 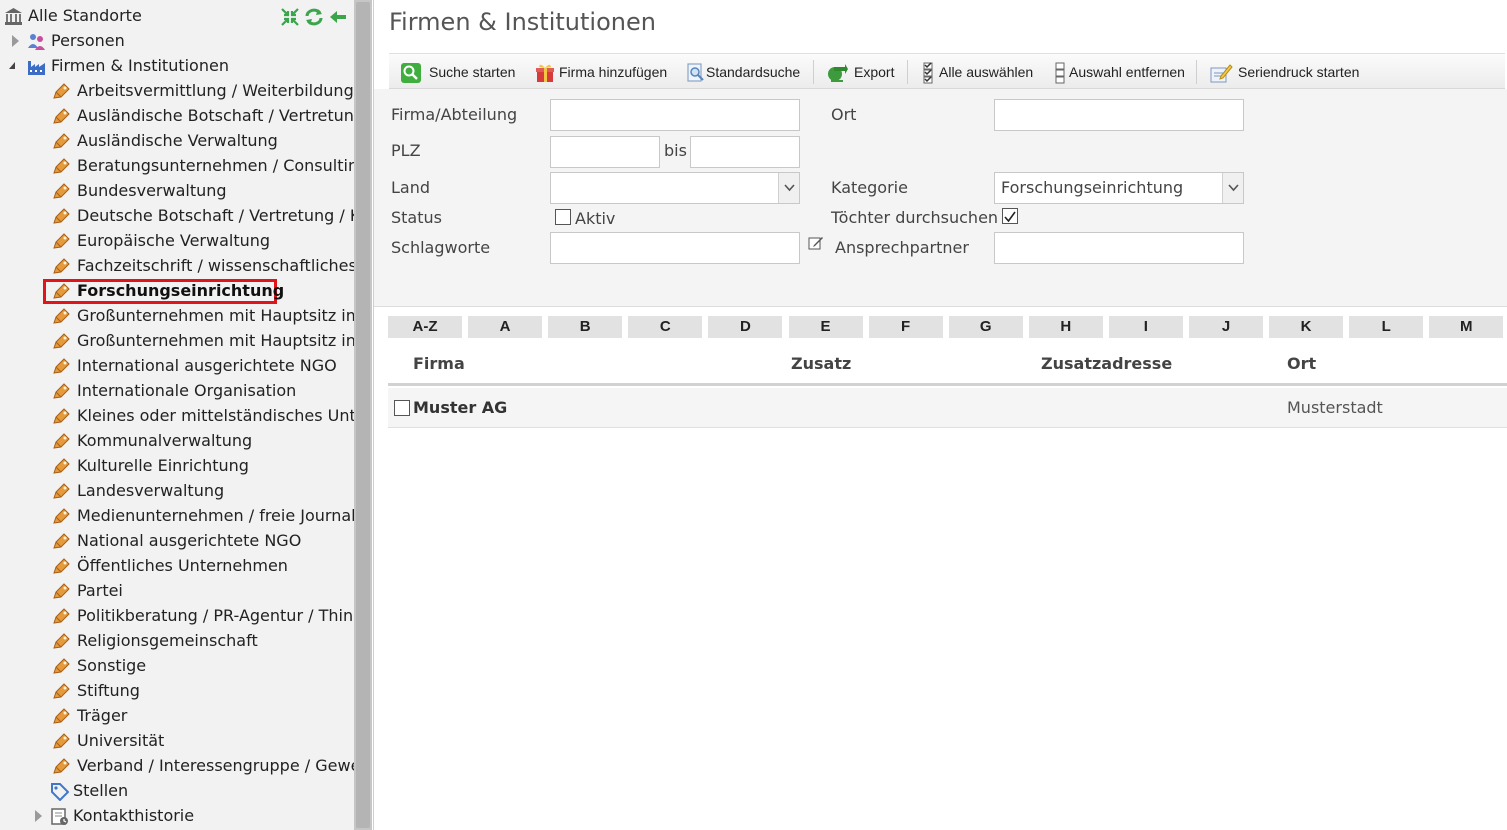 What do you see at coordinates (314, 17) in the screenshot?
I see `refresh-icon` at bounding box center [314, 17].